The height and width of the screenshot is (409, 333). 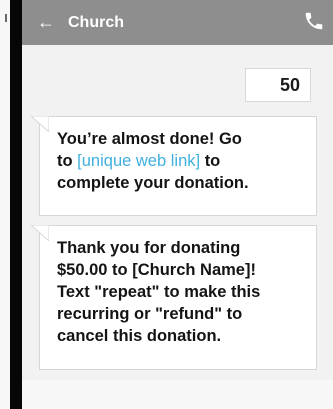 What do you see at coordinates (149, 248) in the screenshot?
I see `message-line: Thank you for donating` at bounding box center [149, 248].